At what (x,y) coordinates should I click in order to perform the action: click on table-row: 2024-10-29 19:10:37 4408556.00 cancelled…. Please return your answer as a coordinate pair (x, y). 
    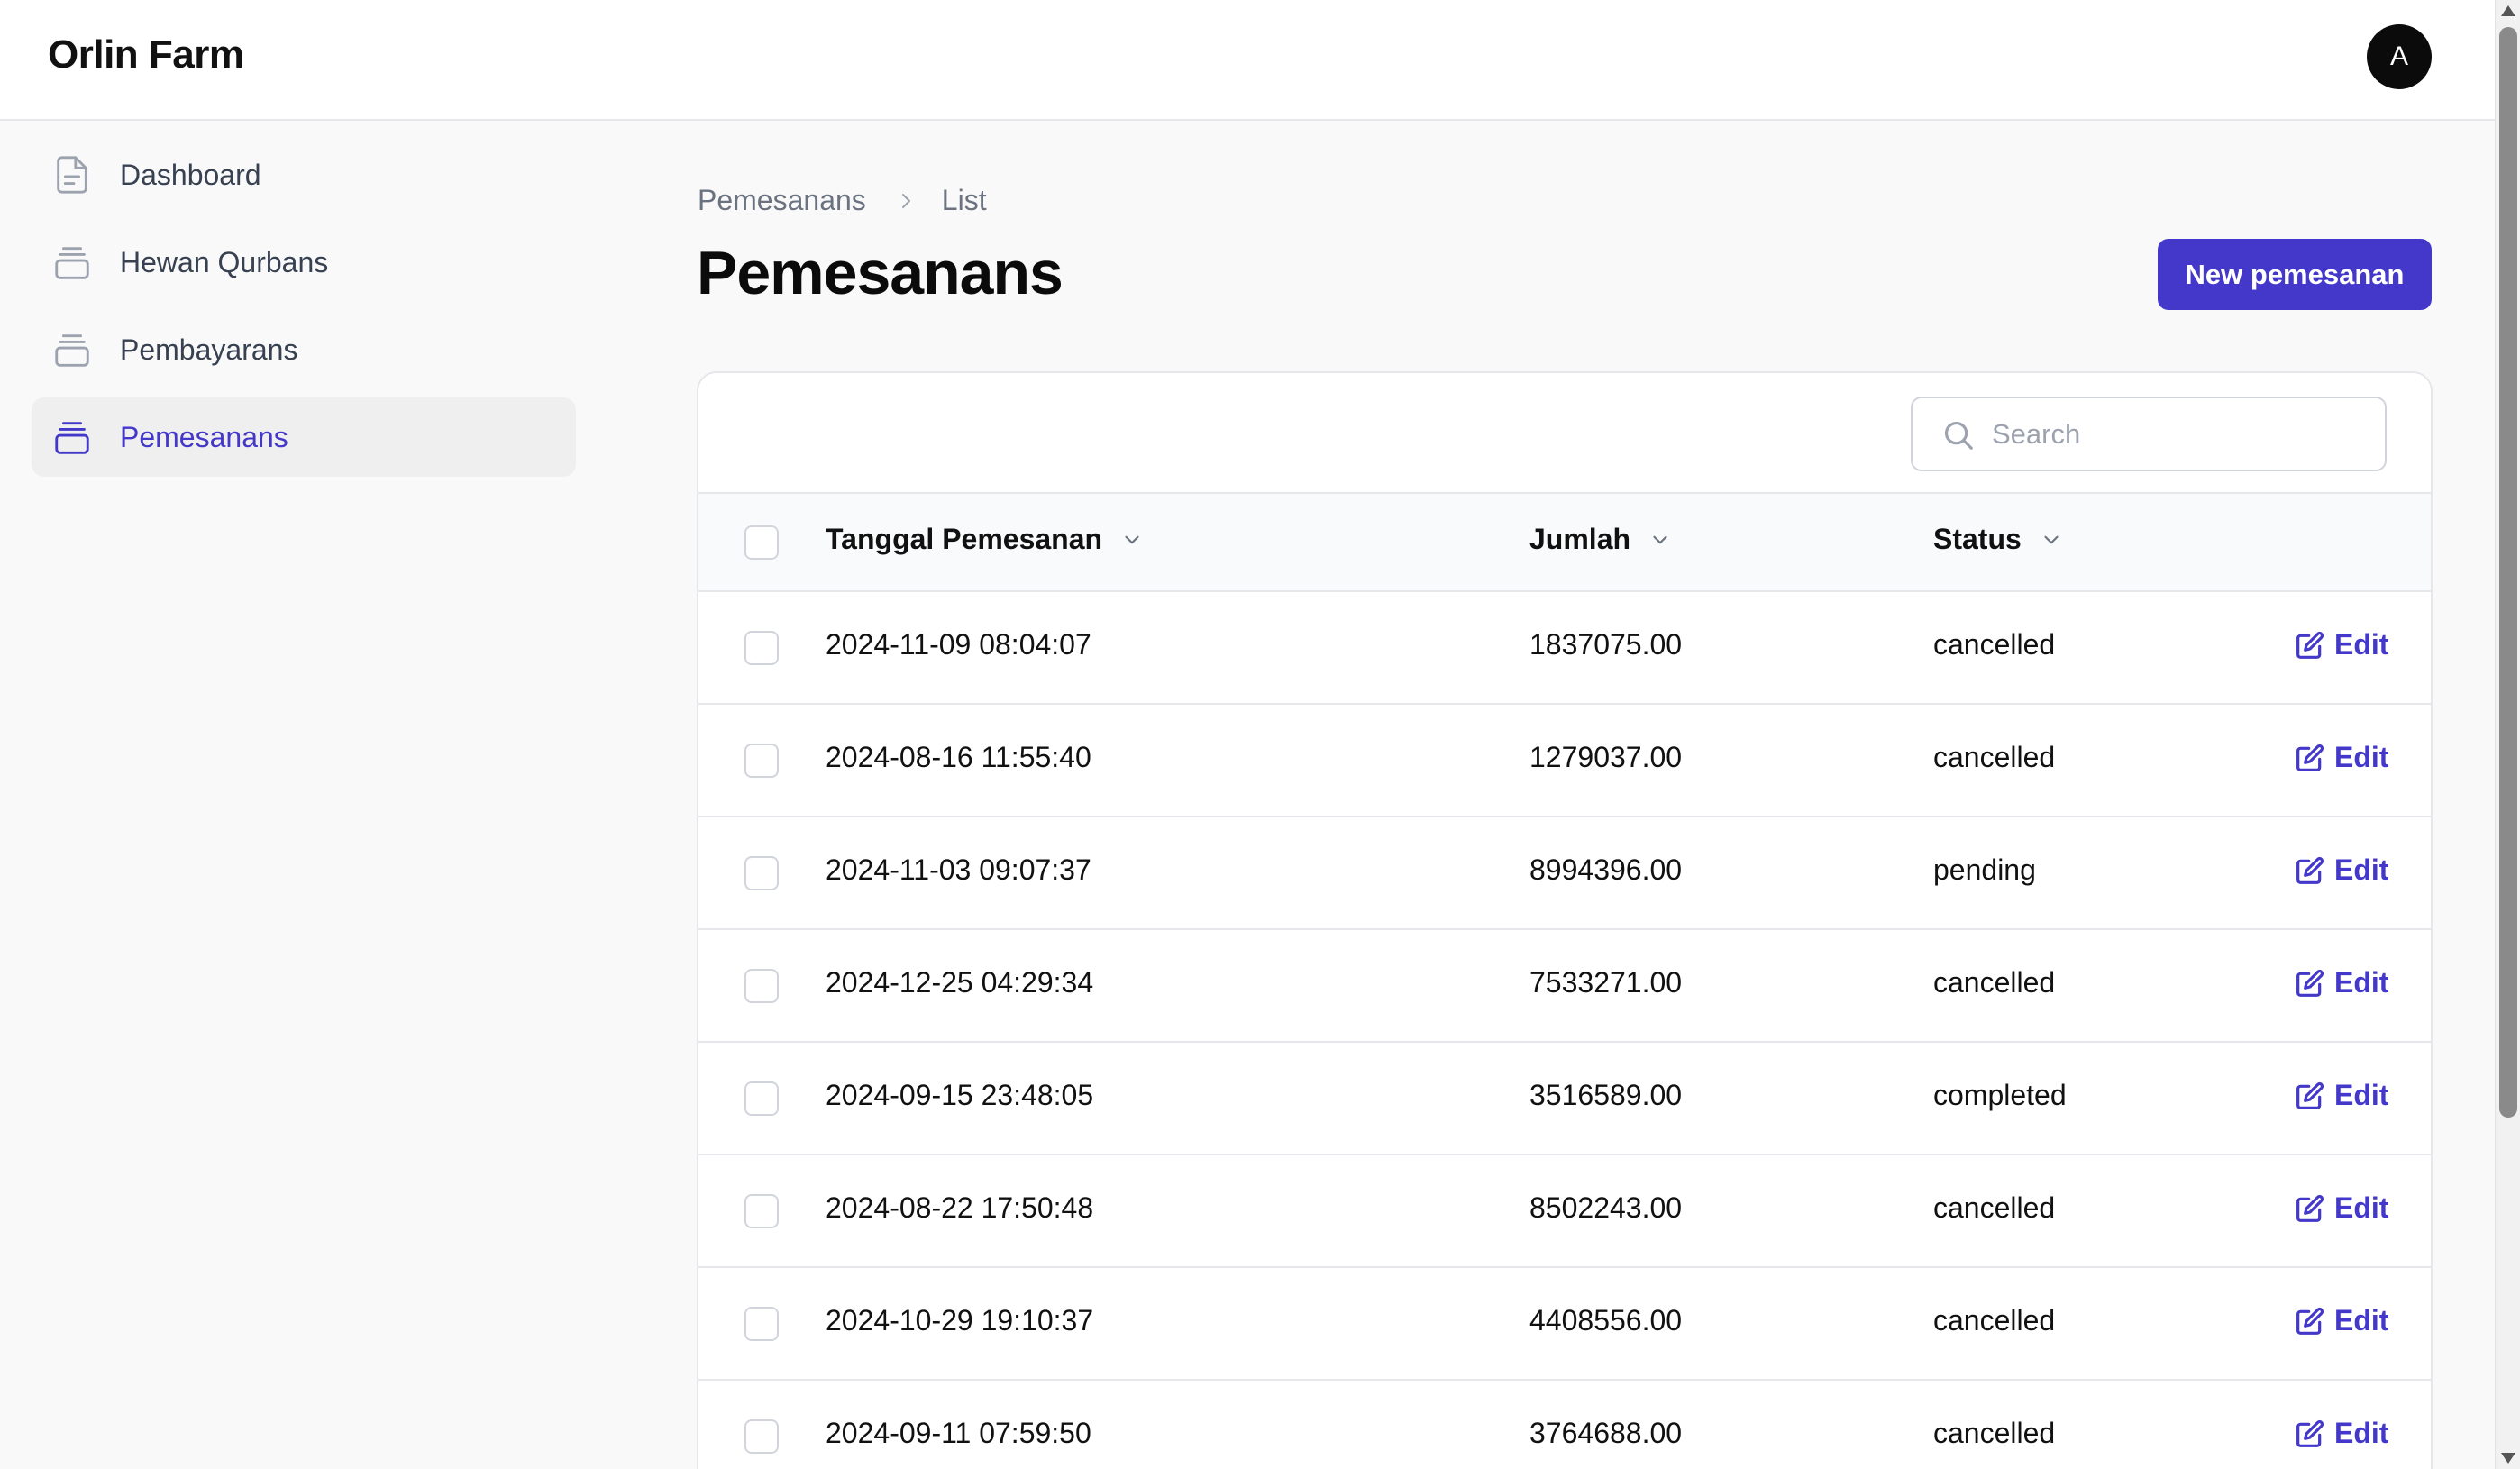
    Looking at the image, I should click on (1565, 1325).